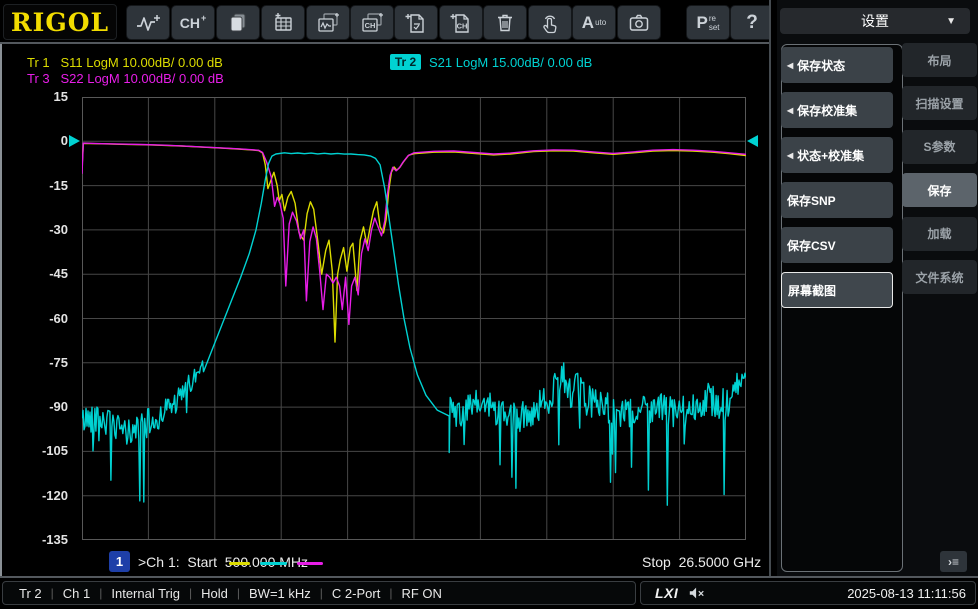 The width and height of the screenshot is (978, 609). I want to click on new-channel-window-button: CH, so click(372, 22).